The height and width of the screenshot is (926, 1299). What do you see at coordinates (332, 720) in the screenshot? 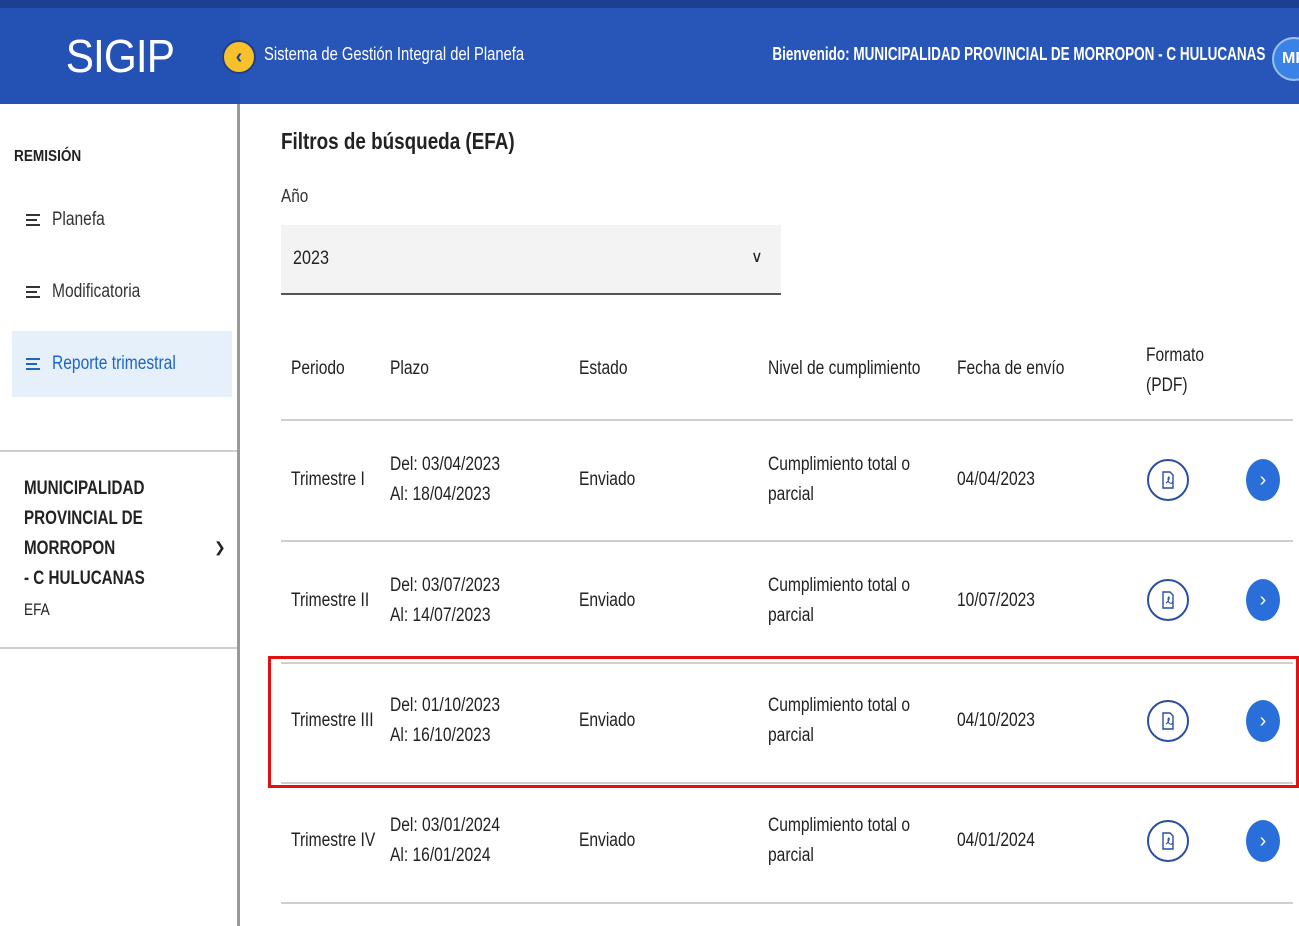
I see `cell-periodo: Trimestre III` at bounding box center [332, 720].